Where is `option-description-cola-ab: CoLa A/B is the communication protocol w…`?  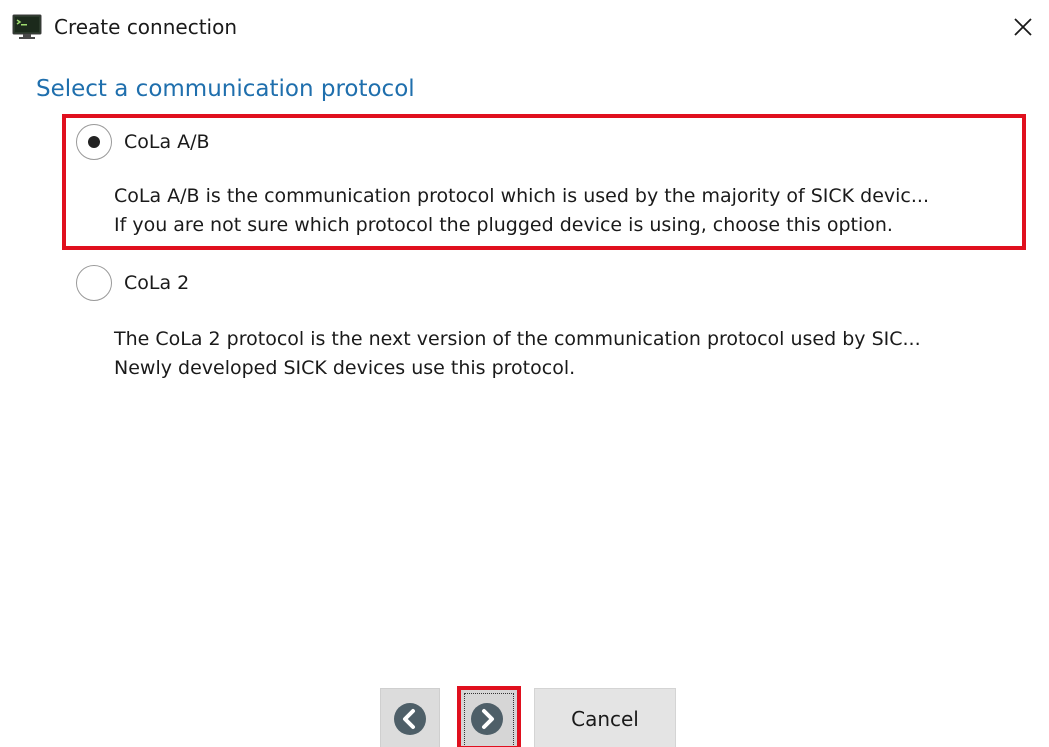 option-description-cola-ab: CoLa A/B is the communication protocol w… is located at coordinates (521, 211).